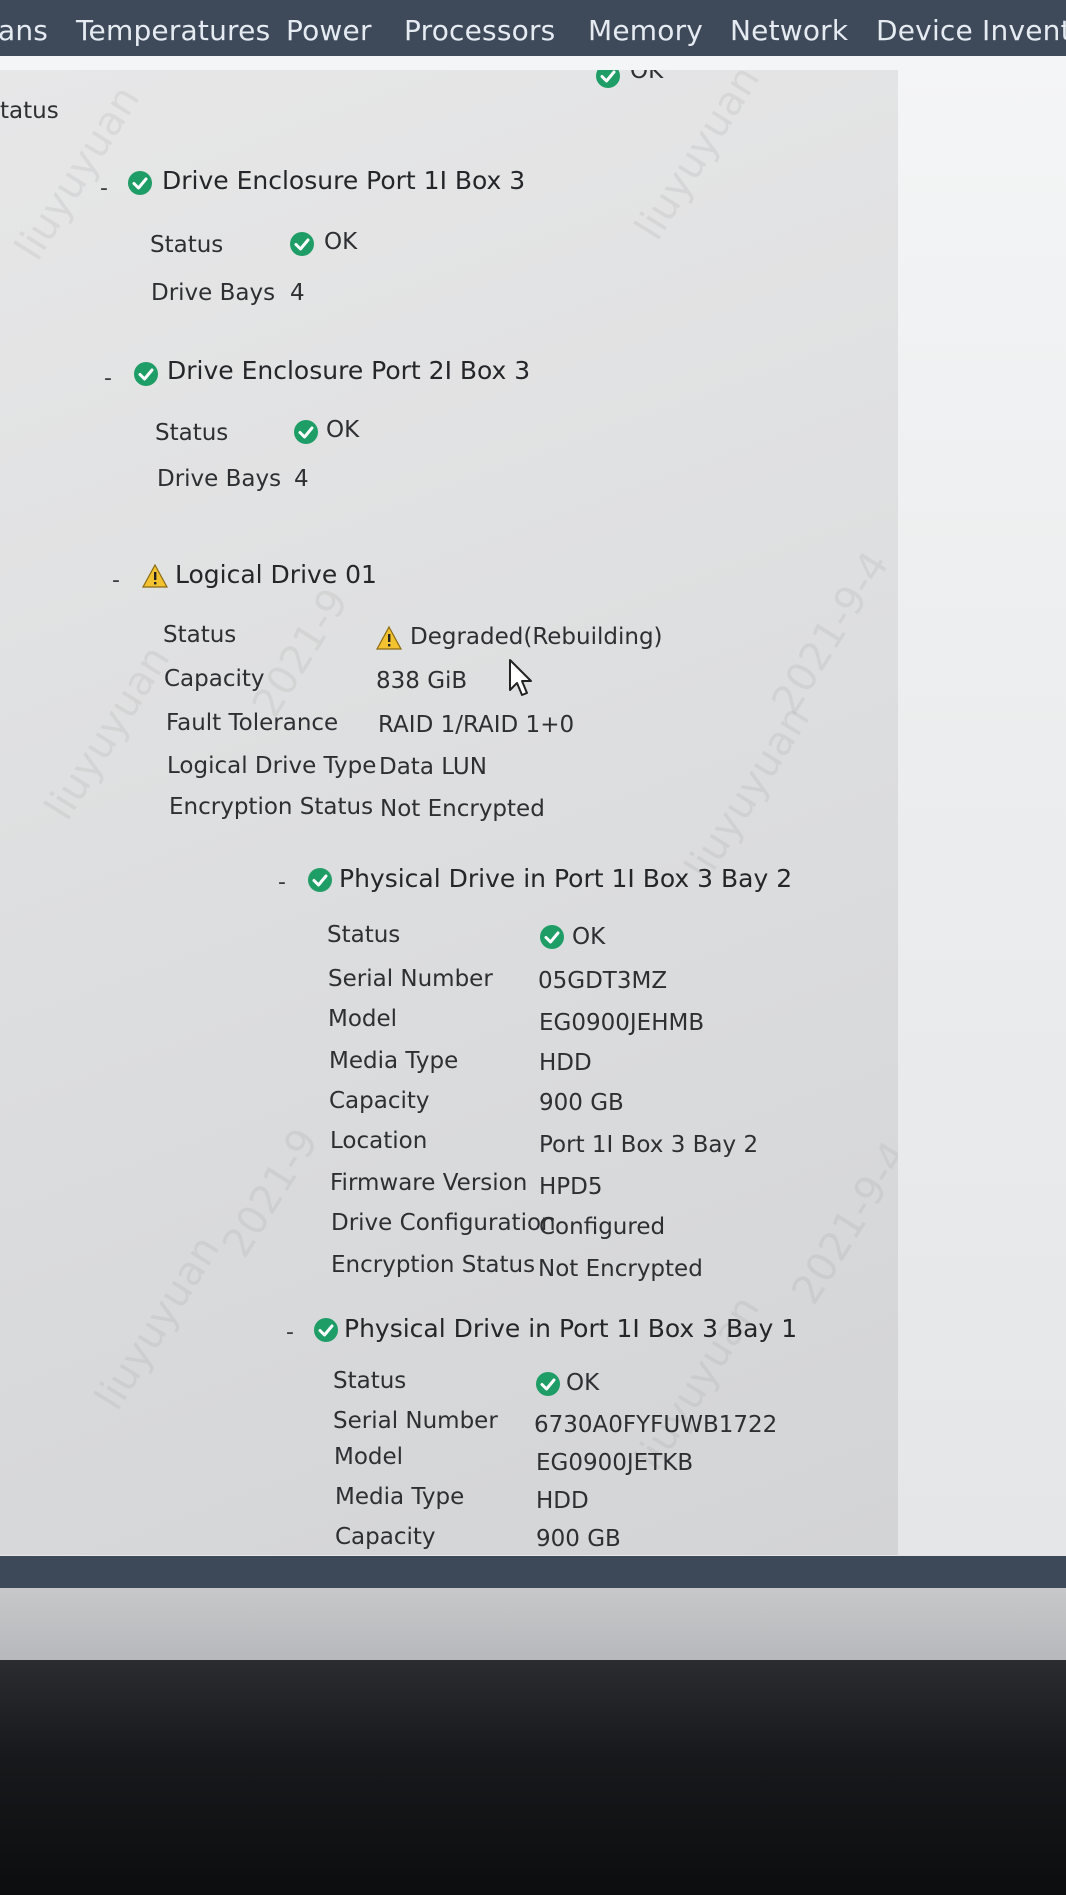  What do you see at coordinates (272, 766) in the screenshot?
I see `ld-type-label: Logical Drive Type` at bounding box center [272, 766].